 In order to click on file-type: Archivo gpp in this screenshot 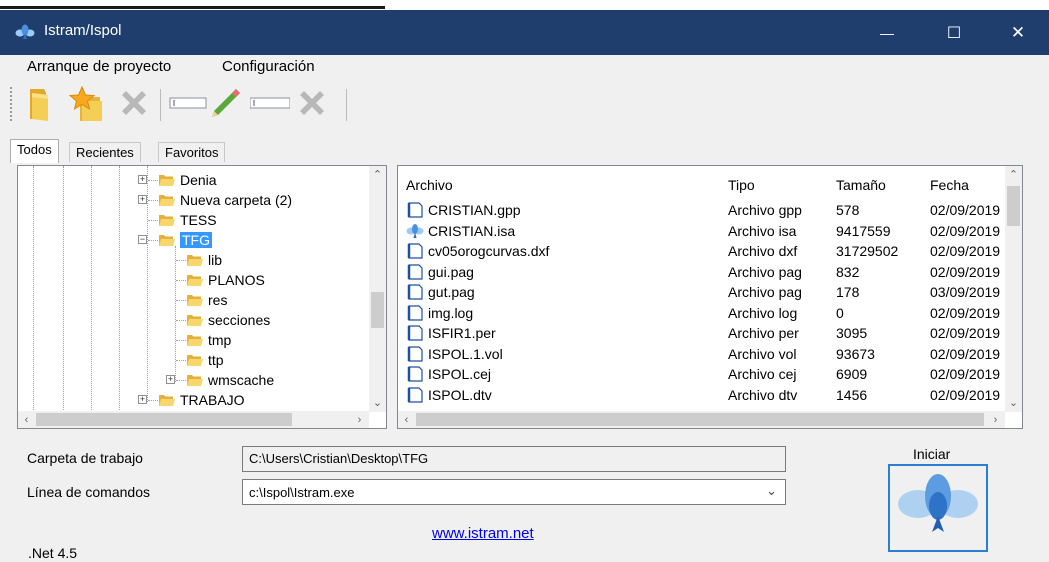, I will do `click(765, 210)`.